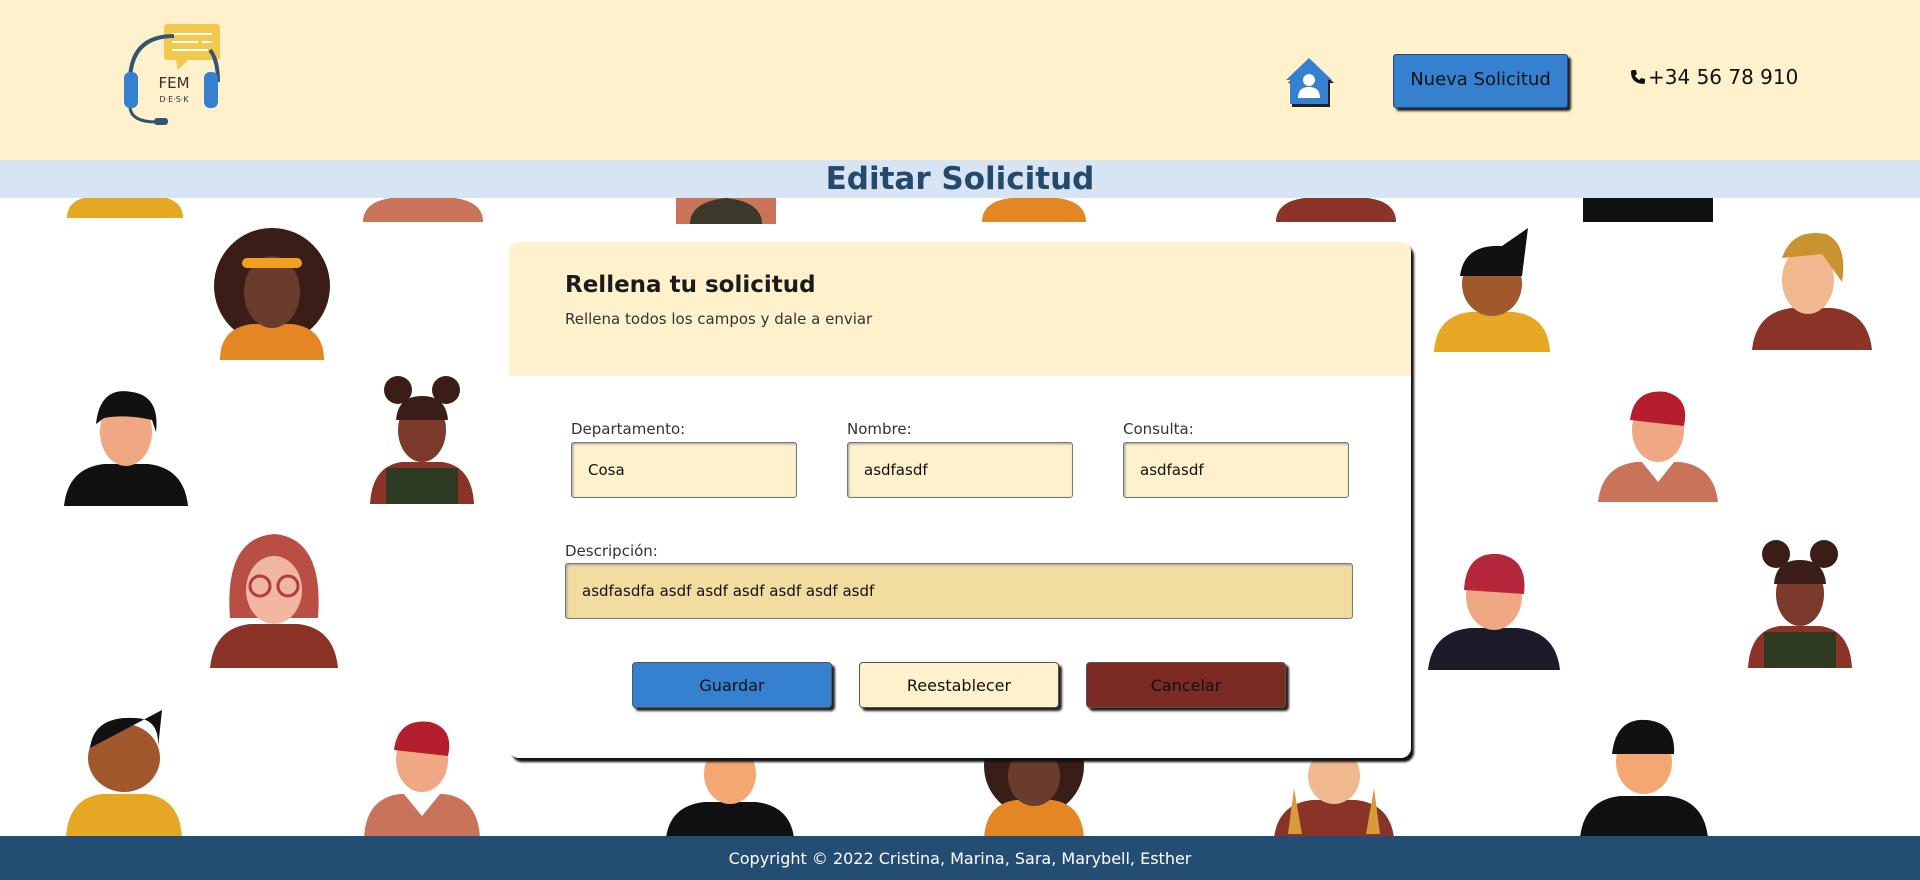 Image resolution: width=1920 pixels, height=880 pixels. What do you see at coordinates (1480, 81) in the screenshot?
I see `new-request-button: Nueva Solicitud` at bounding box center [1480, 81].